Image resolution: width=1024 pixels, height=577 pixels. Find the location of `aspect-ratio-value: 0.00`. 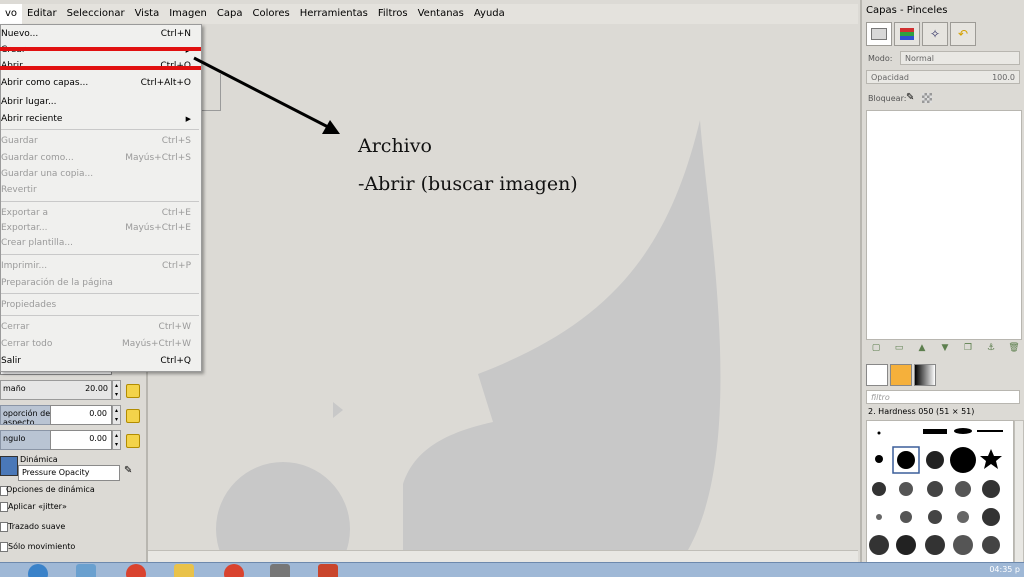

aspect-ratio-value: 0.00 is located at coordinates (98, 413).